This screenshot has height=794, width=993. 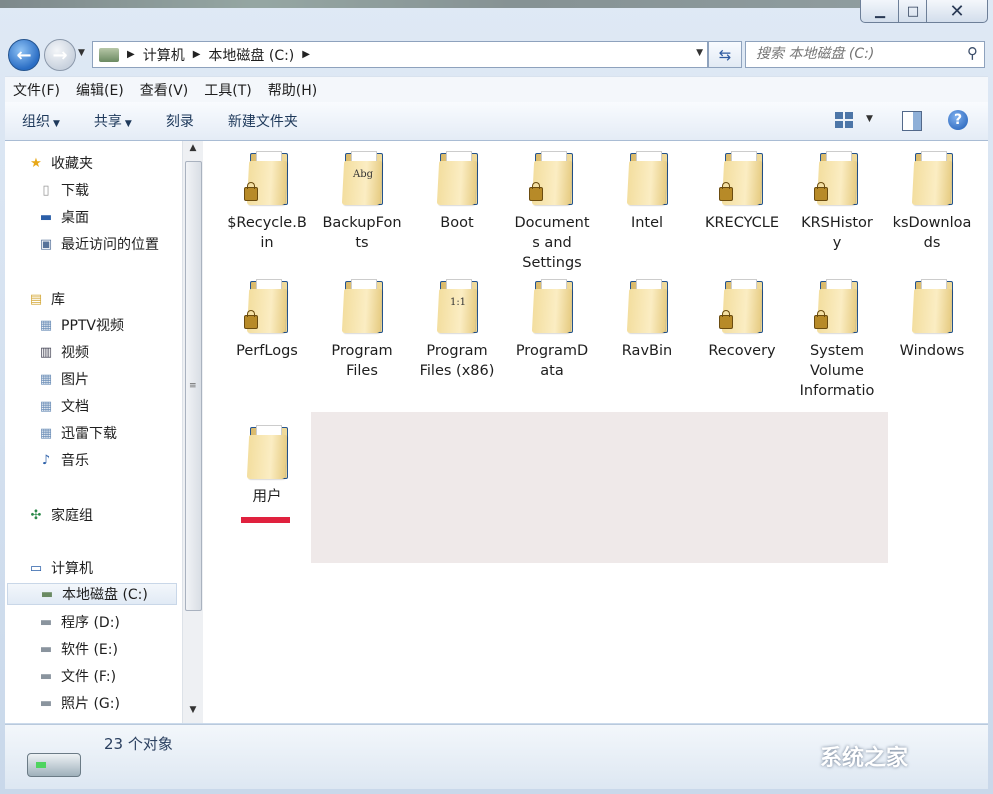 What do you see at coordinates (63, 406) in the screenshot?
I see `nav-documents: ▦文档` at bounding box center [63, 406].